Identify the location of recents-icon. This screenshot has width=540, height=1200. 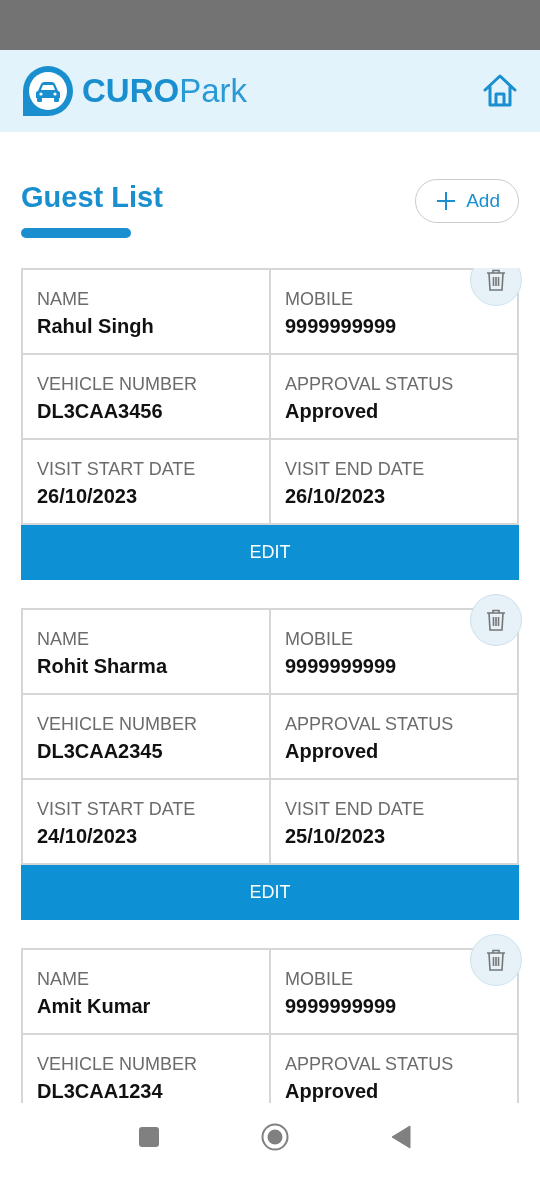
(149, 1136).